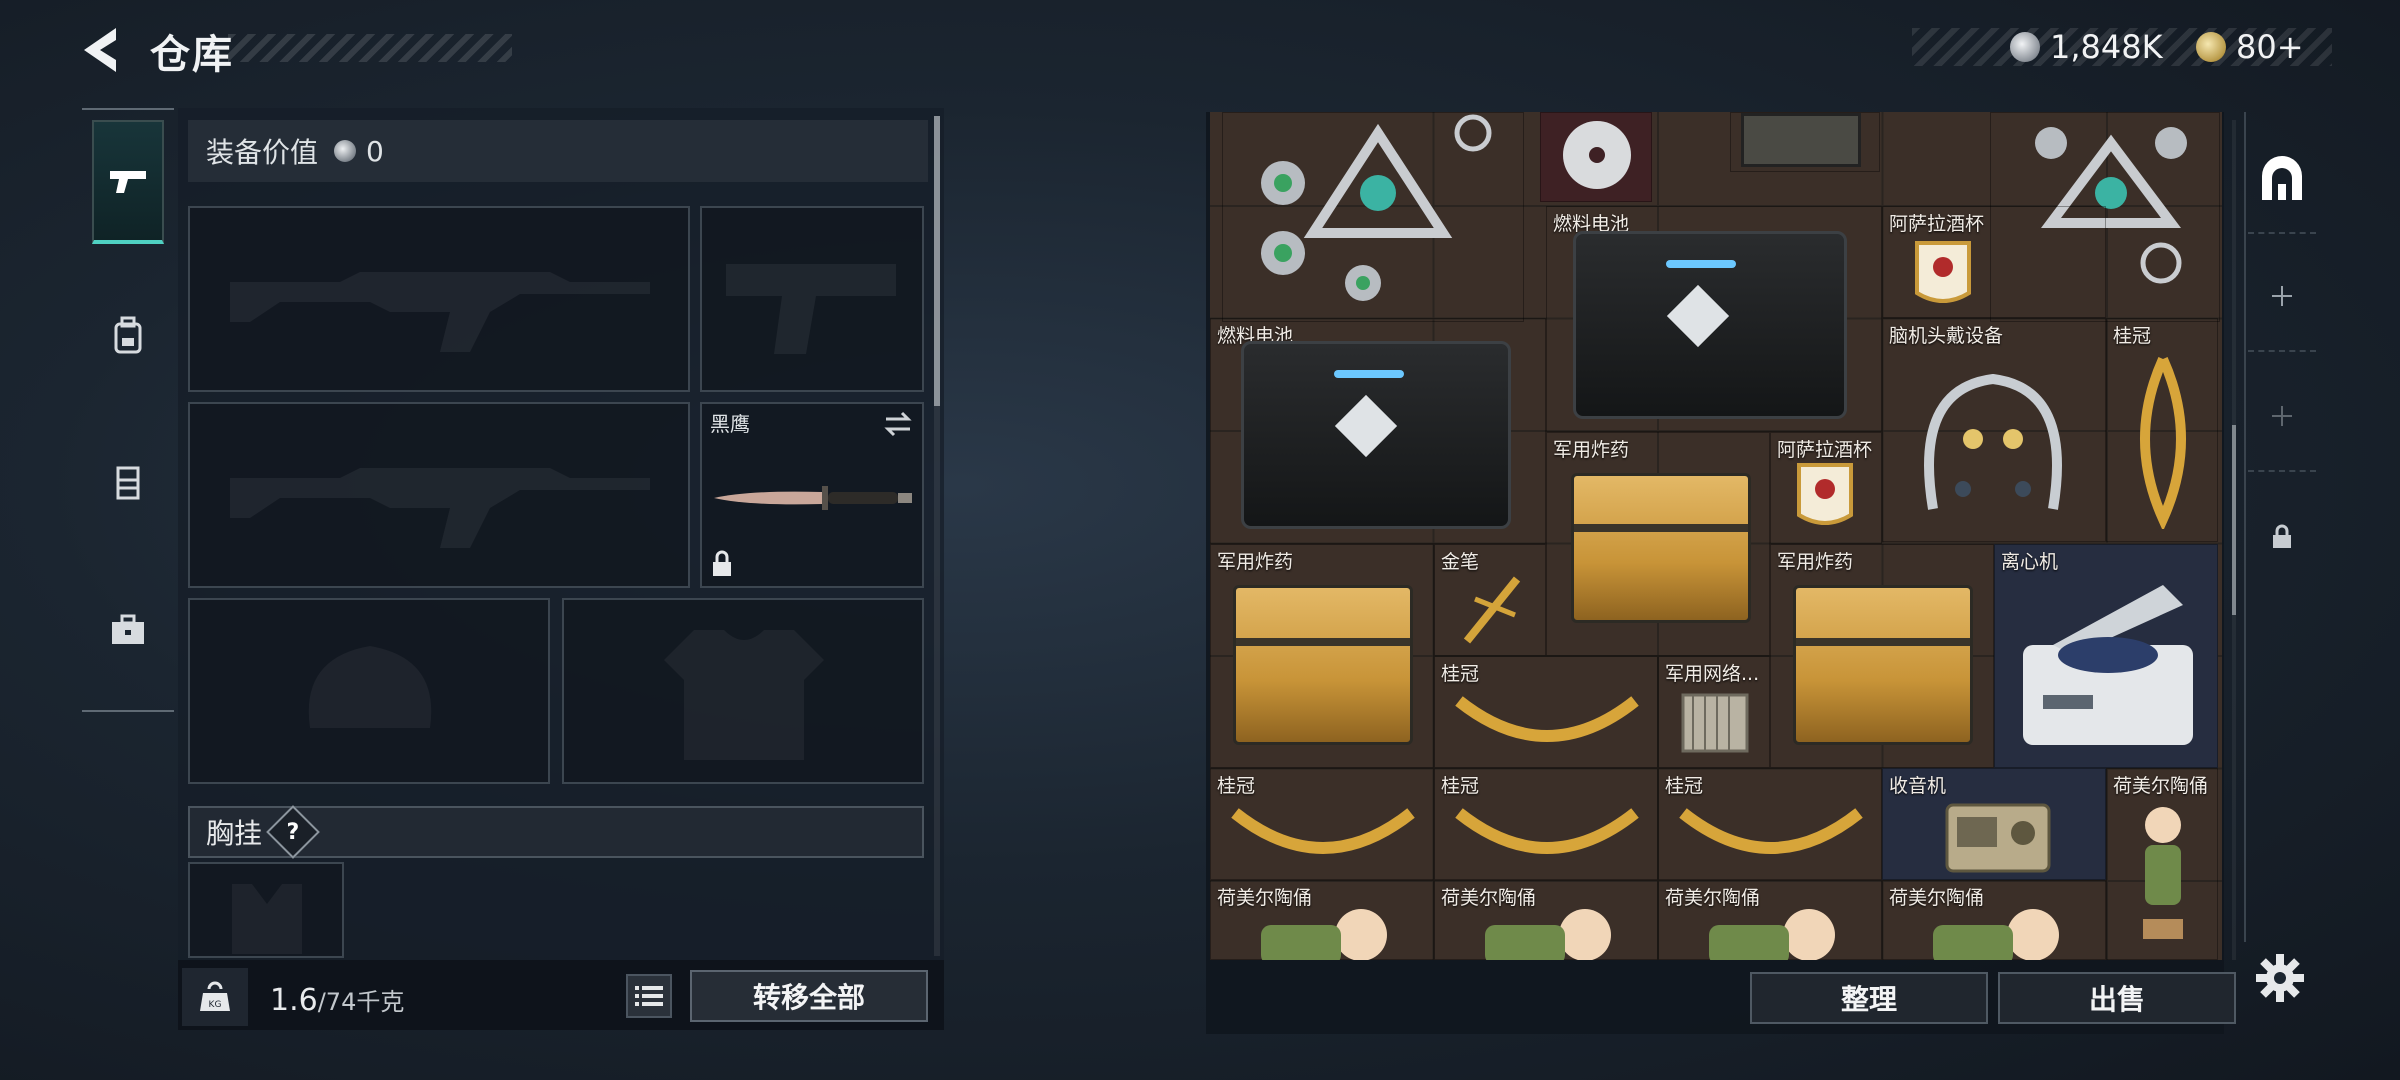  Describe the element at coordinates (812, 299) in the screenshot. I see `pistol-slot` at that location.